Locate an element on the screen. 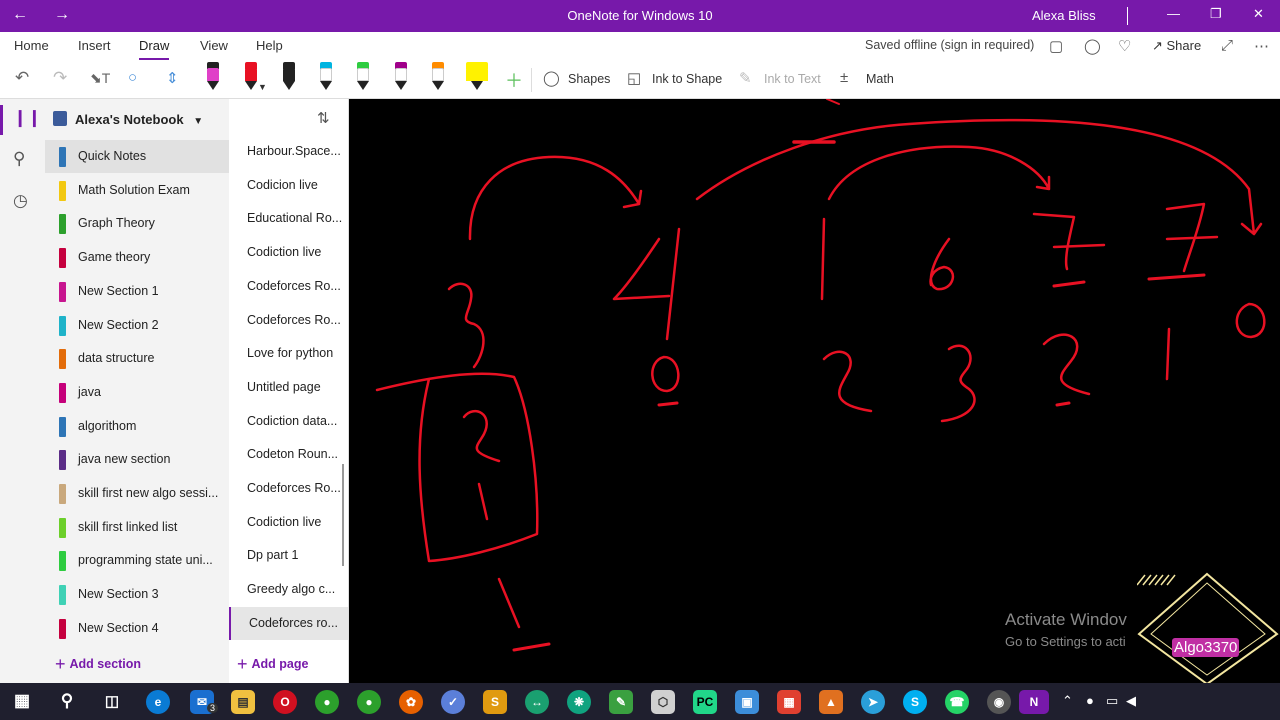  highlighter-yellow is located at coordinates (477, 77).